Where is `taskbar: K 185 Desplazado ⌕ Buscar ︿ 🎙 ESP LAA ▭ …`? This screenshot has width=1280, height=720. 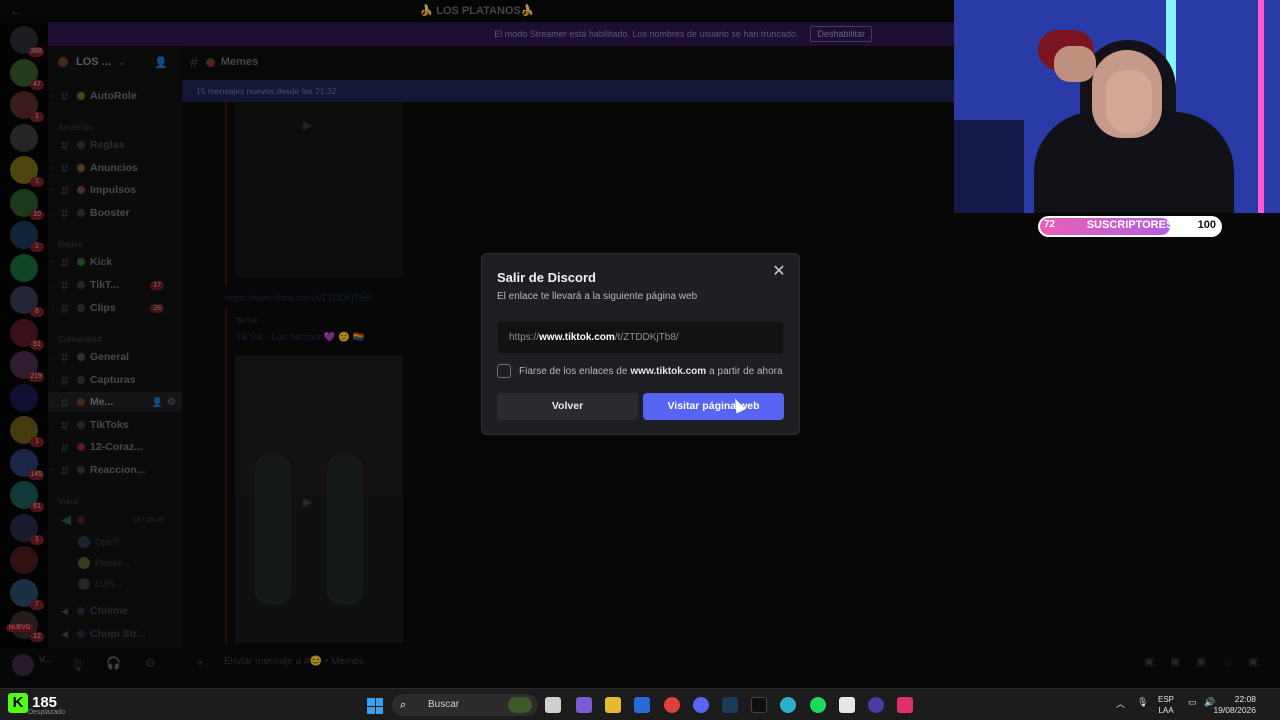
taskbar: K 185 Desplazado ⌕ Buscar ︿ 🎙 ESP LAA ▭ … is located at coordinates (640, 704).